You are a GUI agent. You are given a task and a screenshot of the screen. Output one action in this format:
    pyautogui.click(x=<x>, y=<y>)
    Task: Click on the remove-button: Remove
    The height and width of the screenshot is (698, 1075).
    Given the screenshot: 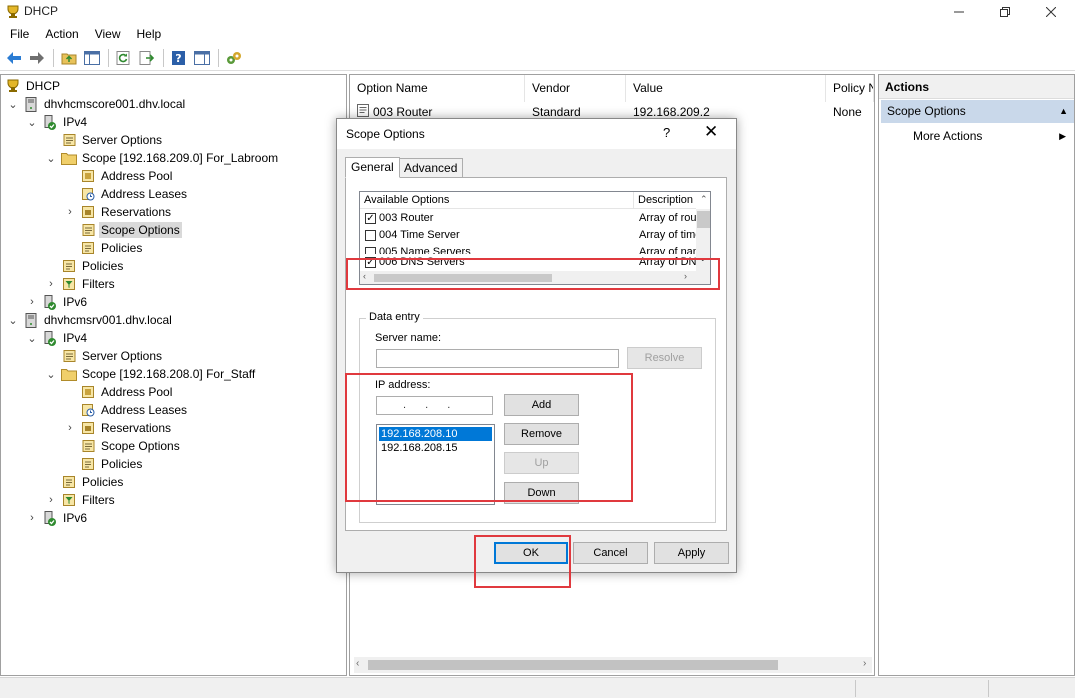 What is the action you would take?
    pyautogui.click(x=541, y=434)
    